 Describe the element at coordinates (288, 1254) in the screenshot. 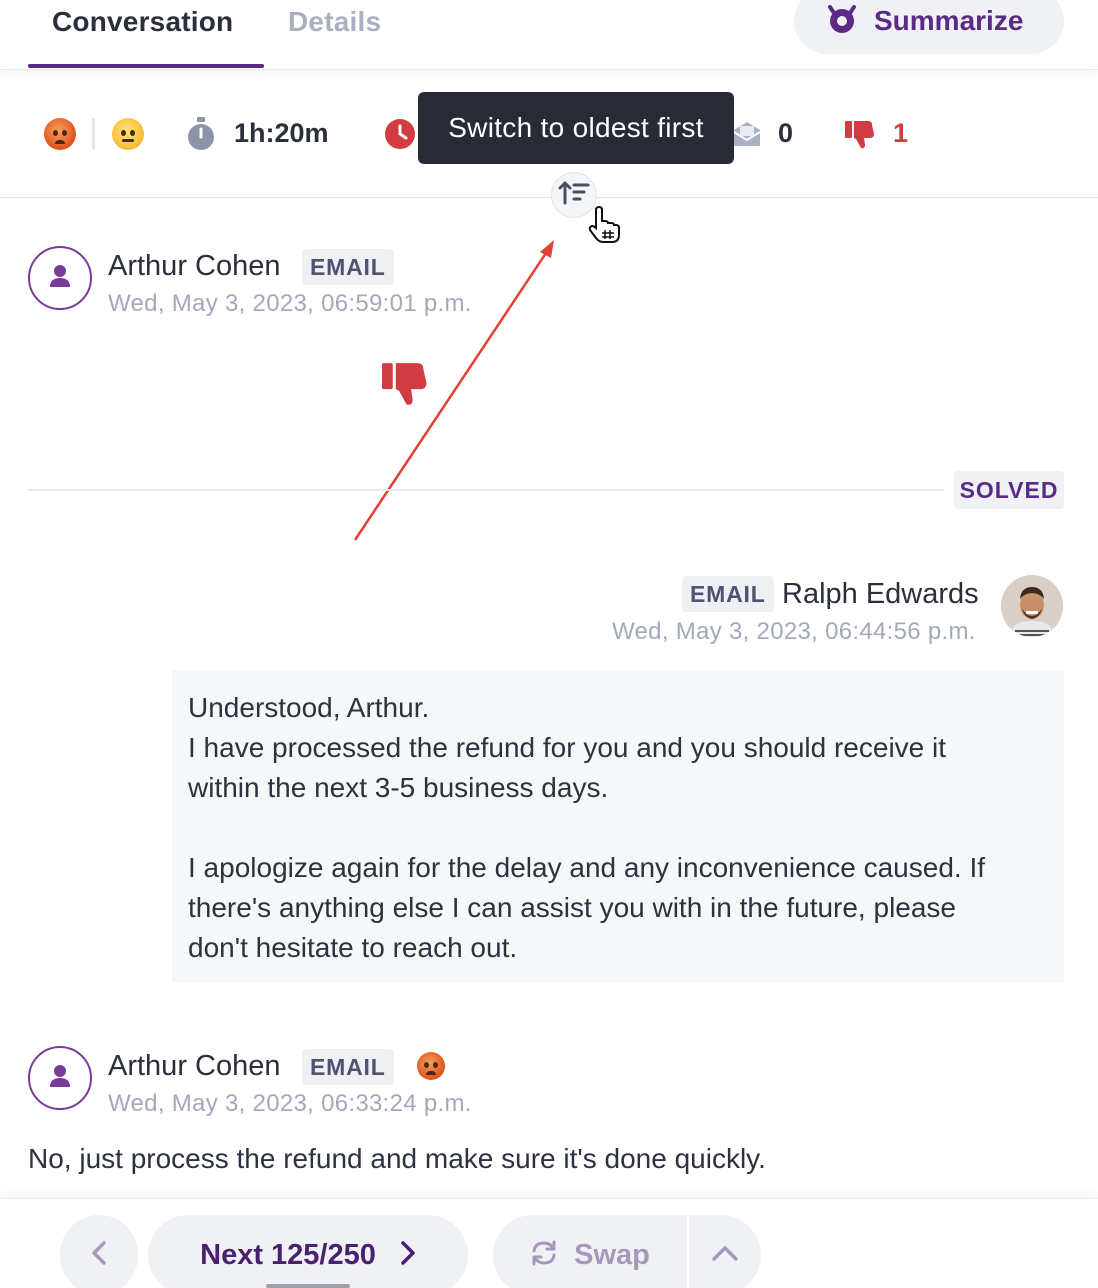

I see `next-label: Next 125/250` at that location.